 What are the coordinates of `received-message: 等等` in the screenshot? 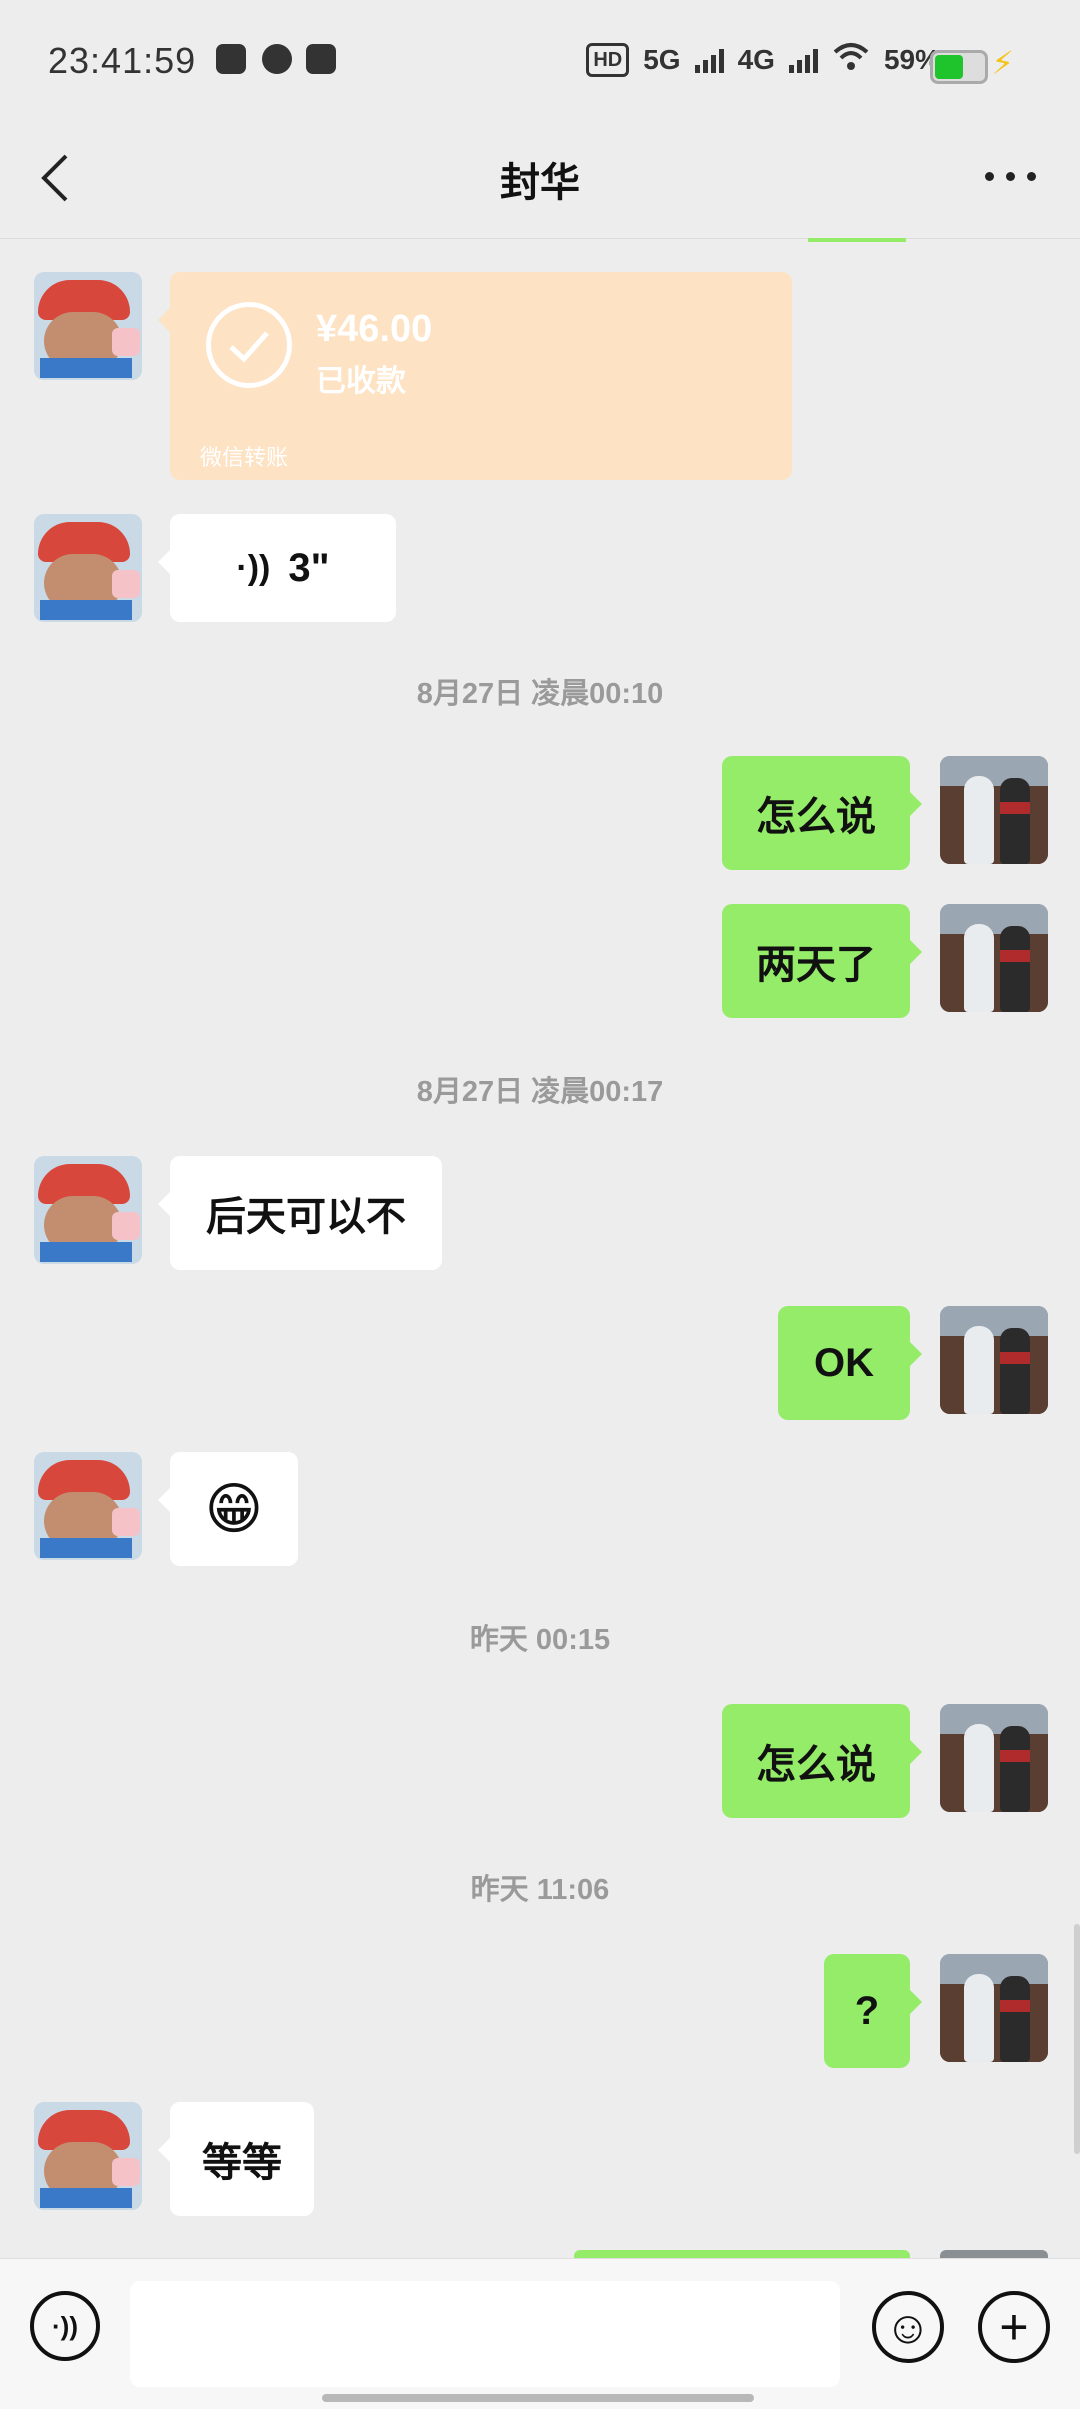 It's located at (236, 2159).